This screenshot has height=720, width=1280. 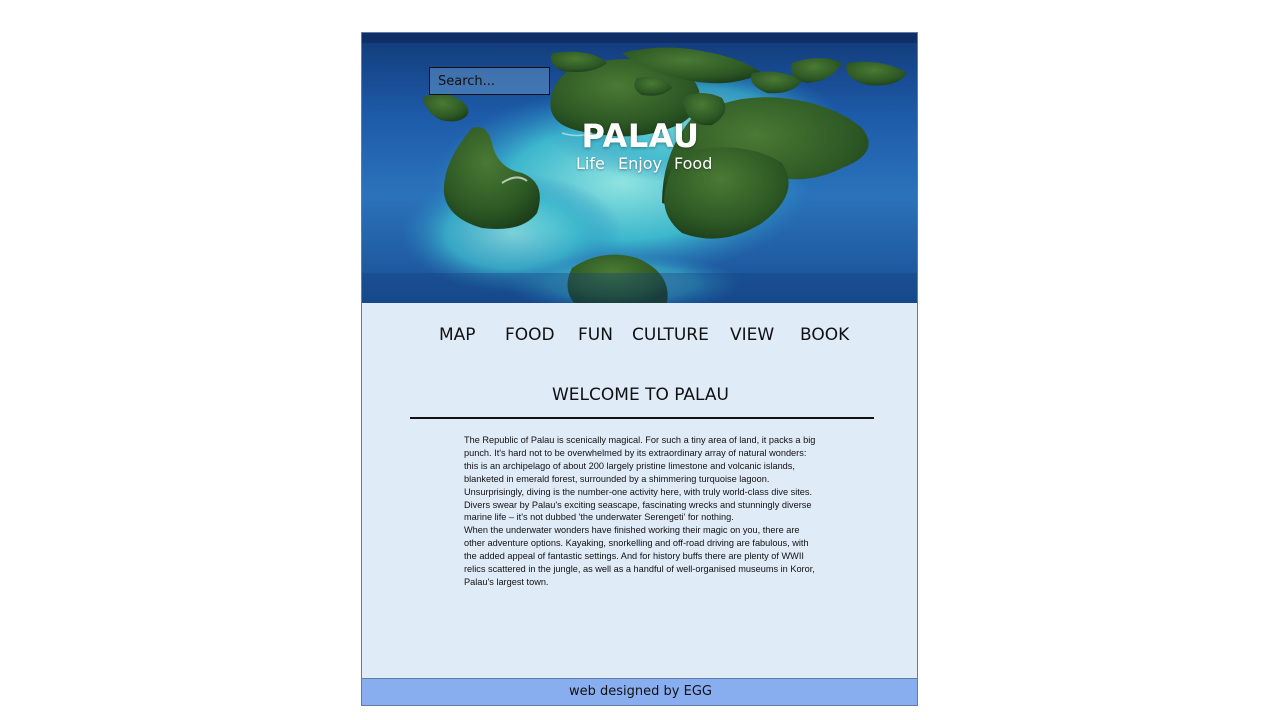 What do you see at coordinates (640, 395) in the screenshot?
I see `welcome-heading: WELCOME TO PALAU` at bounding box center [640, 395].